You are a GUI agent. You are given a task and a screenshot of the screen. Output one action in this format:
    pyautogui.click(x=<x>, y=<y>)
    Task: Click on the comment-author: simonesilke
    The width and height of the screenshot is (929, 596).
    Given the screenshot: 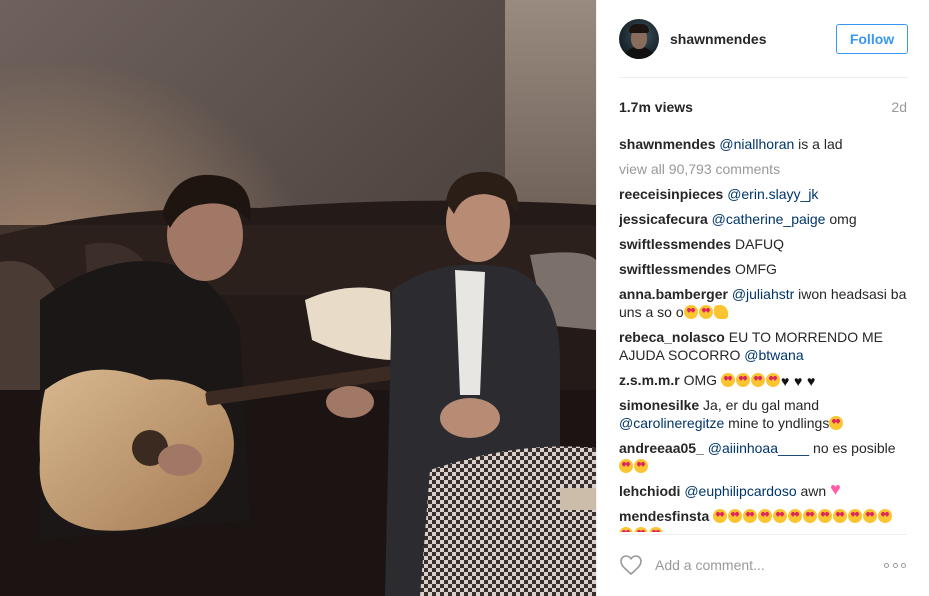 What is the action you would take?
    pyautogui.click(x=659, y=405)
    